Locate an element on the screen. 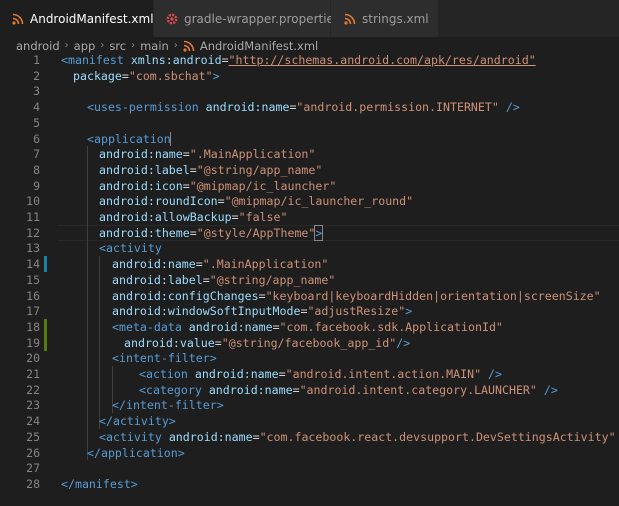  token-tag: <intent-filter> is located at coordinates (164, 358).